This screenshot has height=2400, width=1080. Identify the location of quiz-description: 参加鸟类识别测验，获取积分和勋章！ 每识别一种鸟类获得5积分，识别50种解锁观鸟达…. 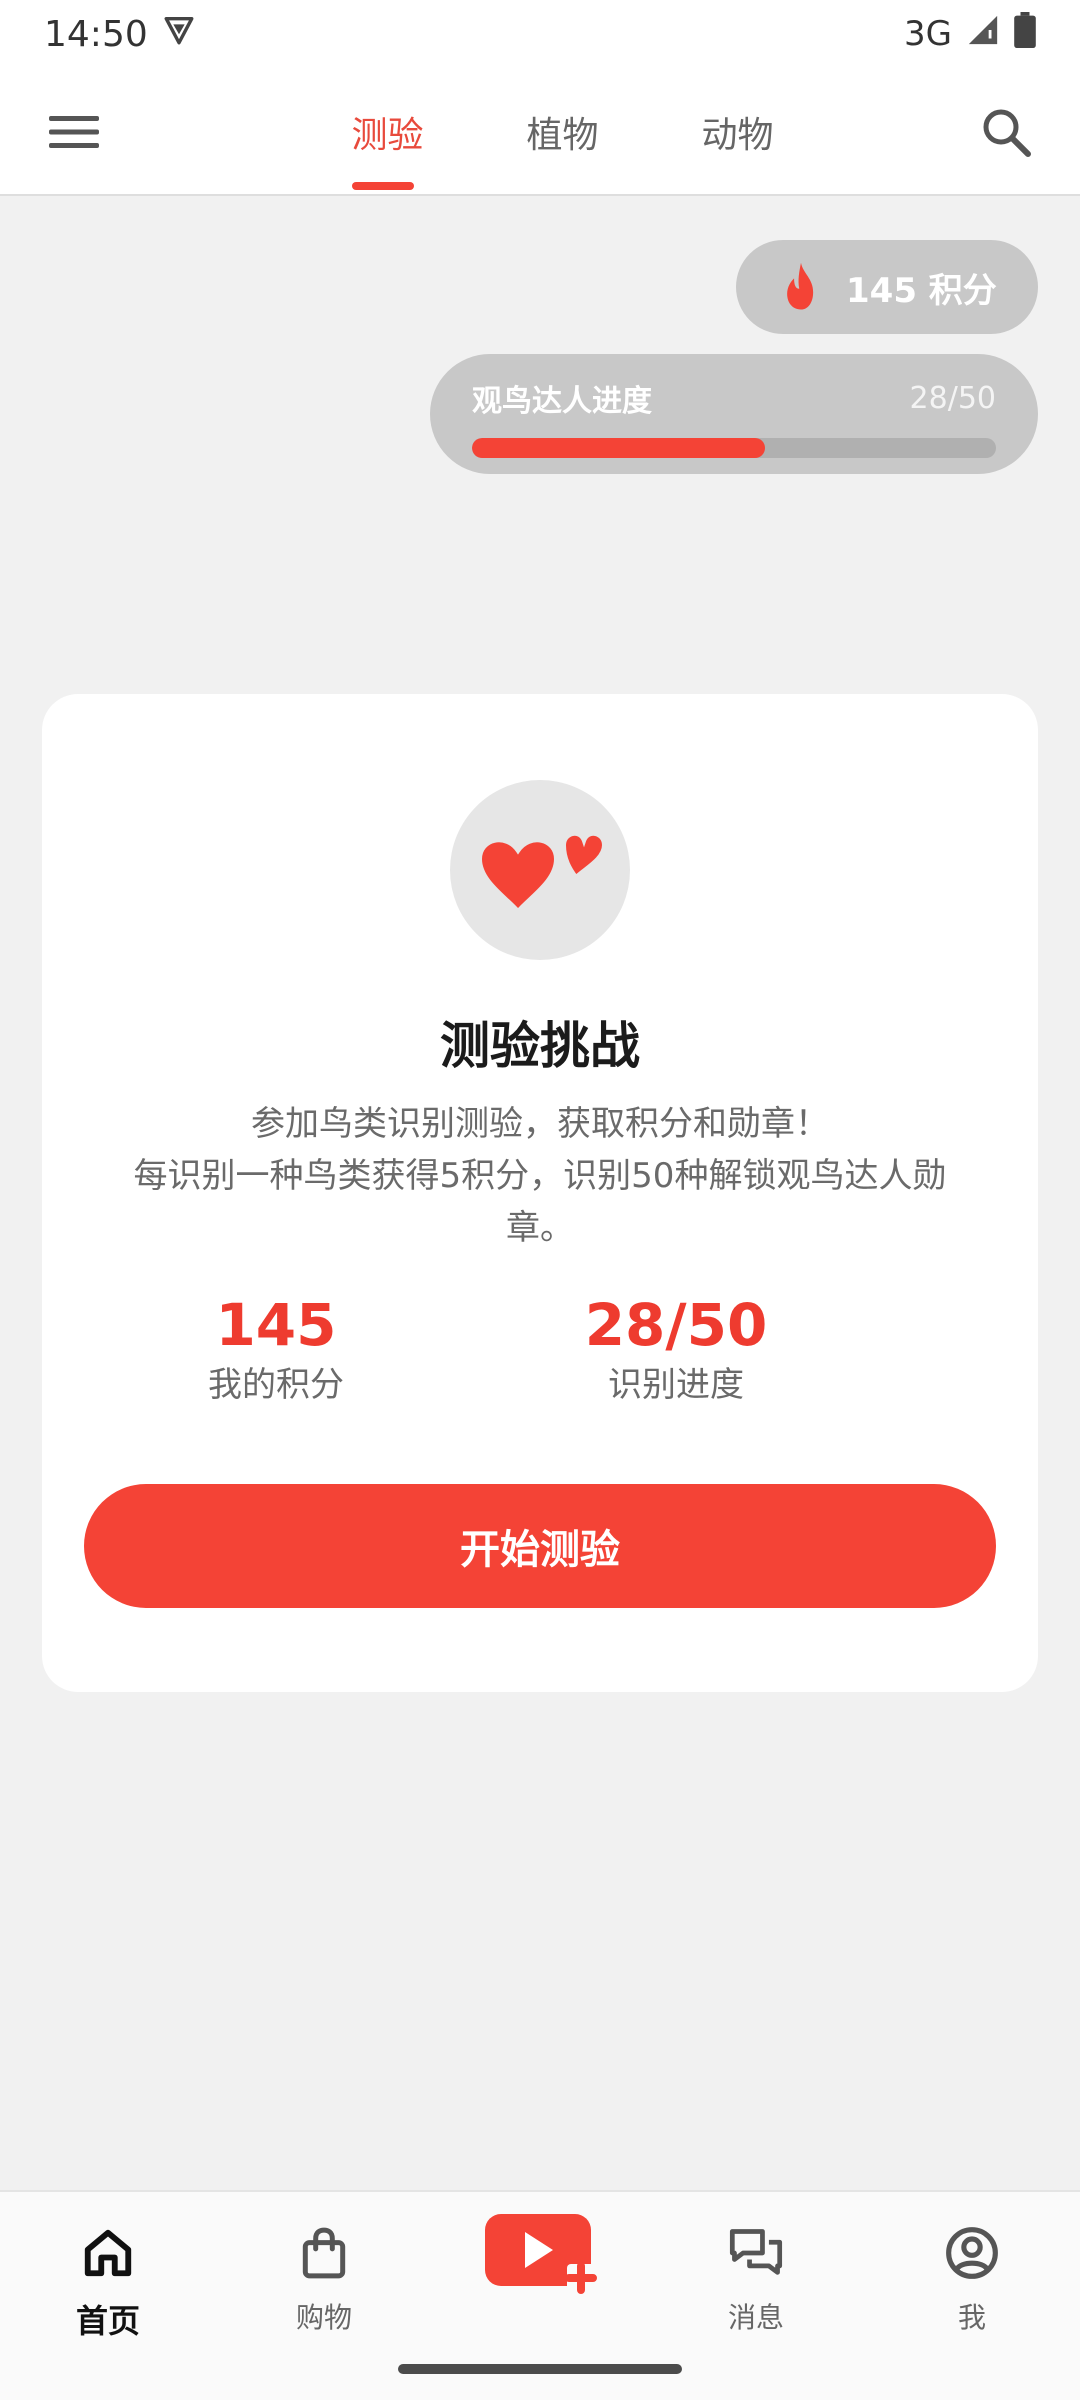
(540, 1176).